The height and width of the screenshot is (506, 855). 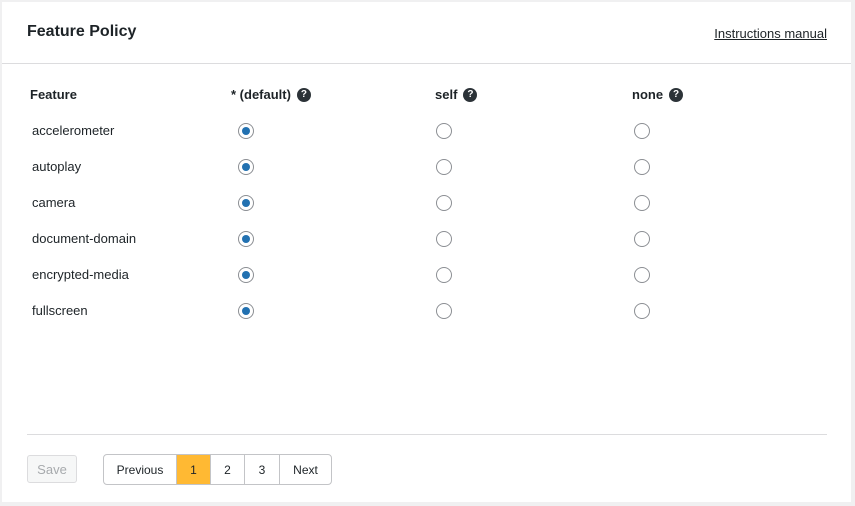 What do you see at coordinates (60, 310) in the screenshot?
I see `feature-name: fullscreen` at bounding box center [60, 310].